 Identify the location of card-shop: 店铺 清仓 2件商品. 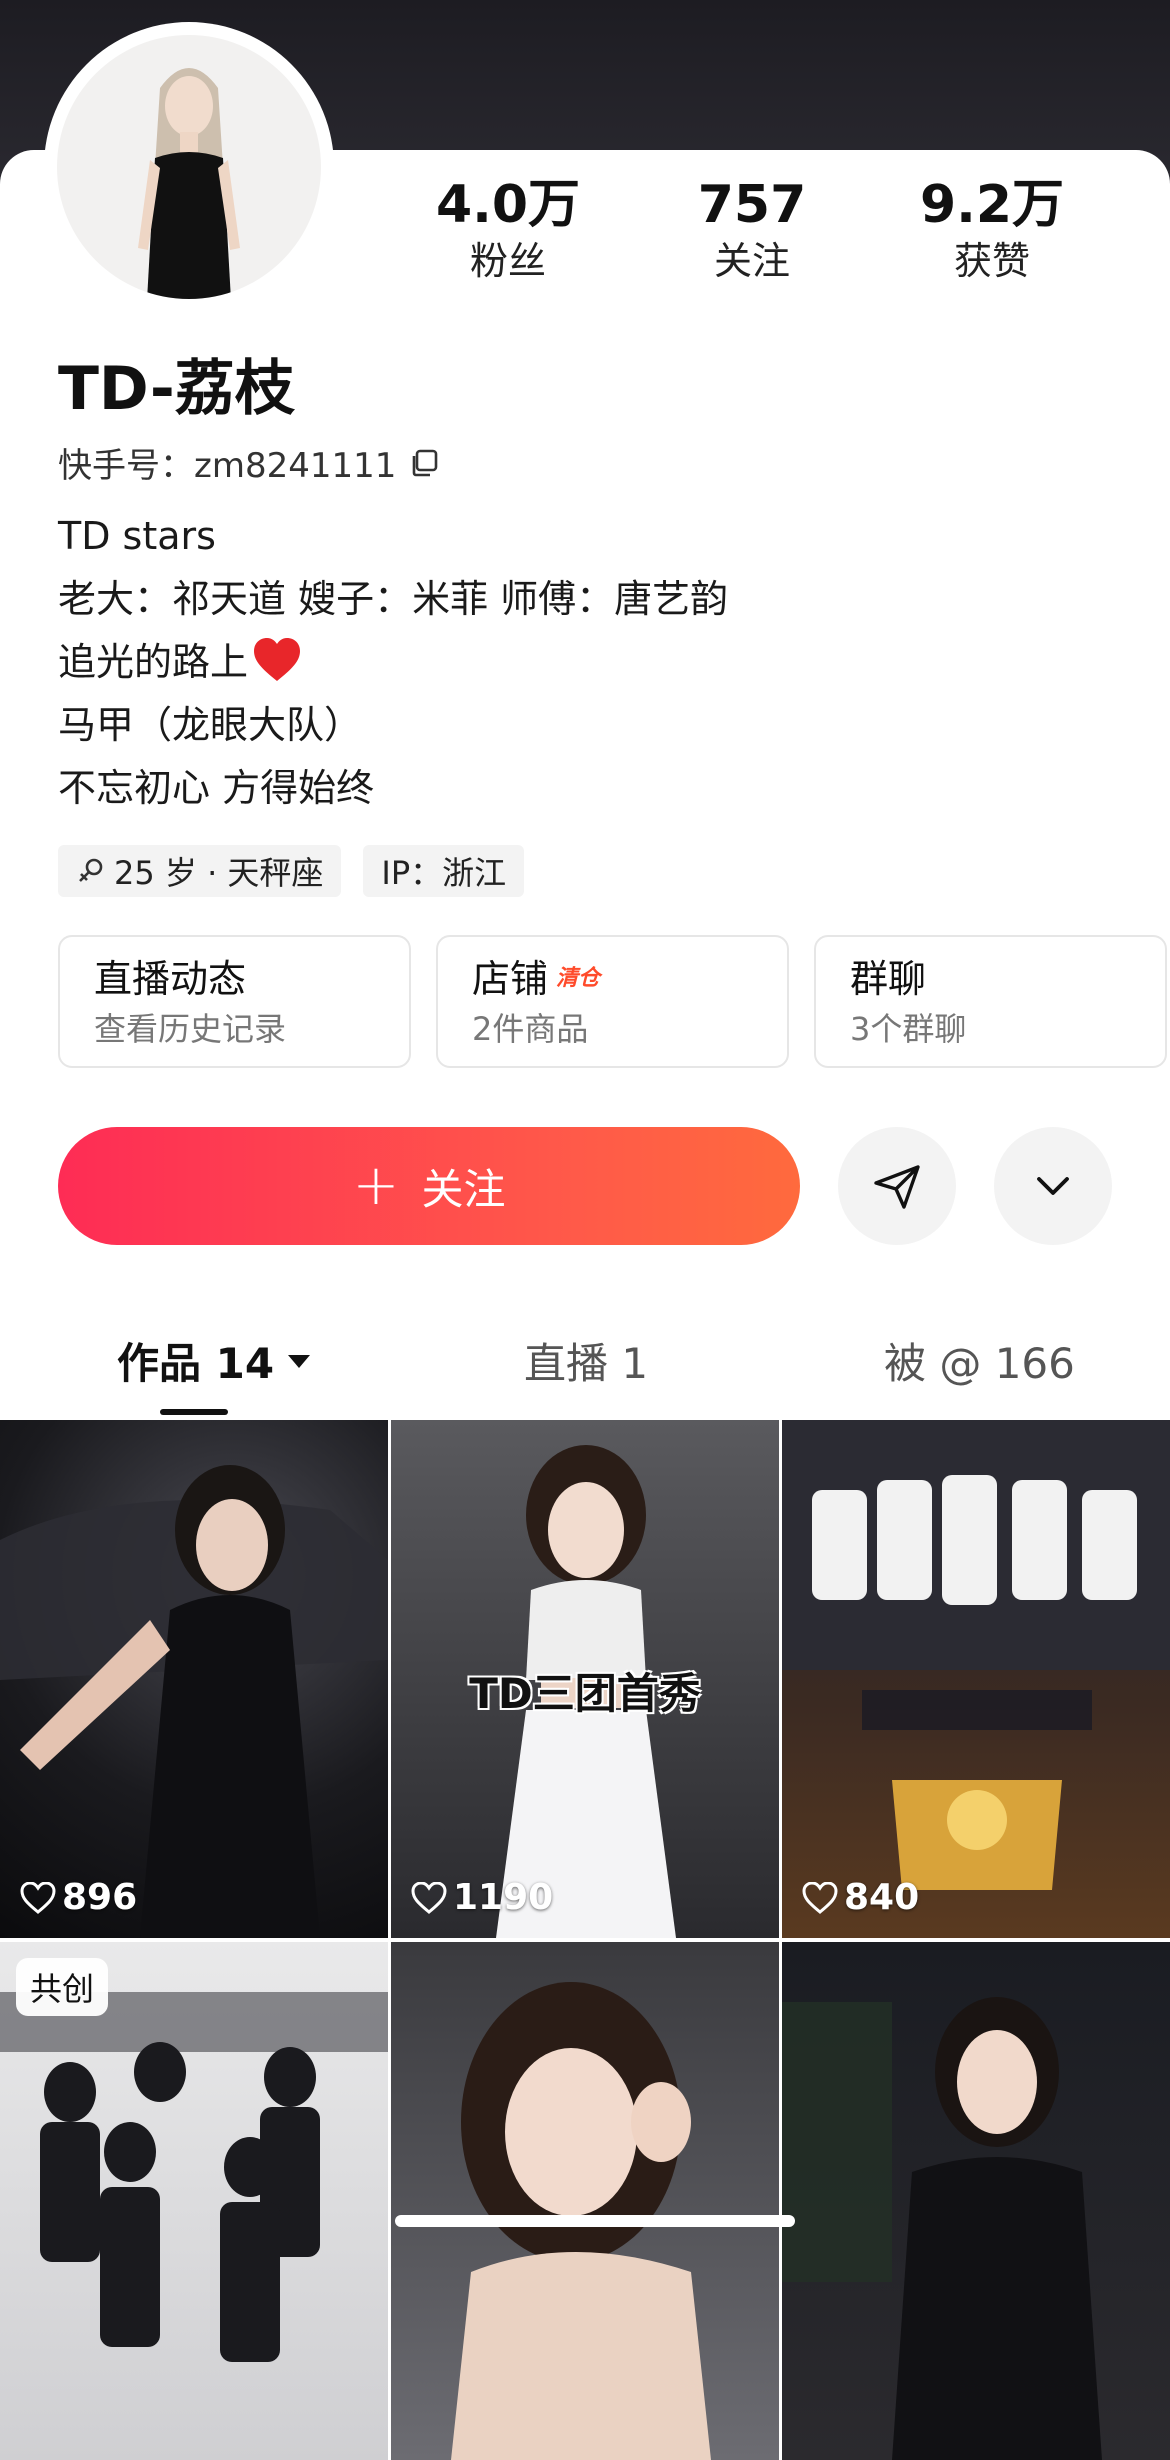
(612, 1001).